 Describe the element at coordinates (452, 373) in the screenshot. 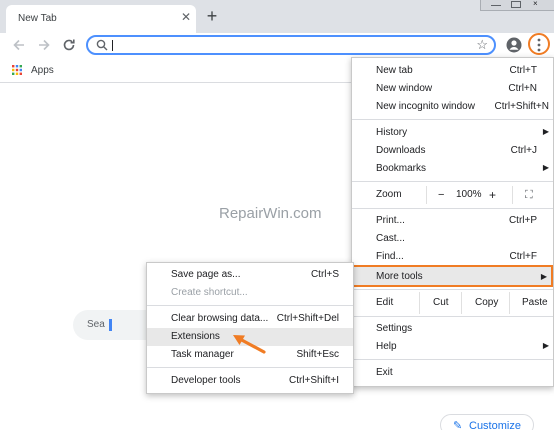

I see `menu-item-exit: Exit` at that location.